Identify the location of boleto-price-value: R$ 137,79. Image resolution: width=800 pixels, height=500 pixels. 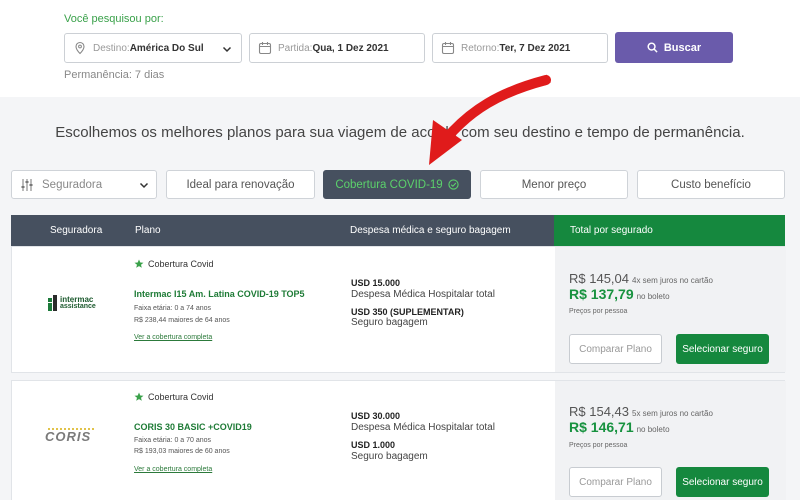
(601, 294).